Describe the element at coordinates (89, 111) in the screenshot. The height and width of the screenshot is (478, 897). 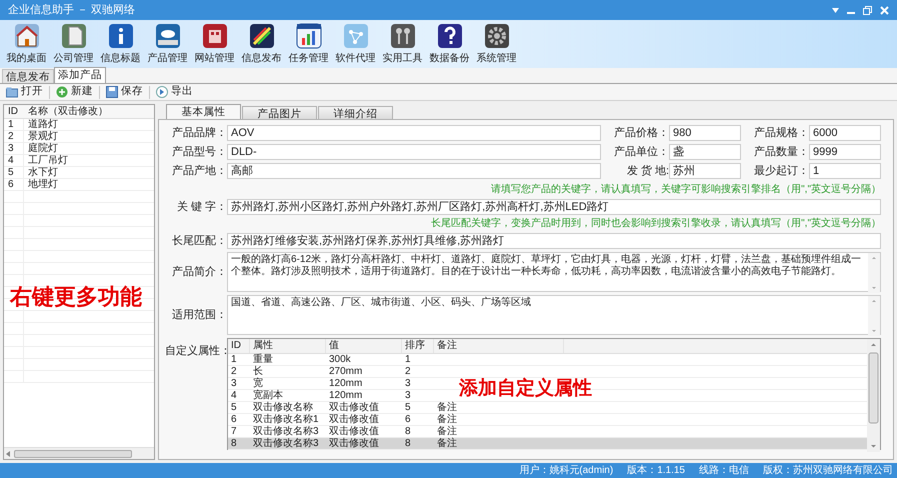
I see `column-header: 名称（双击修改）` at that location.